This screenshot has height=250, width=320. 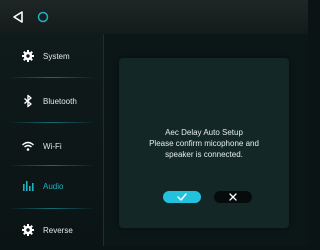 I want to click on check-icon, so click(x=182, y=197).